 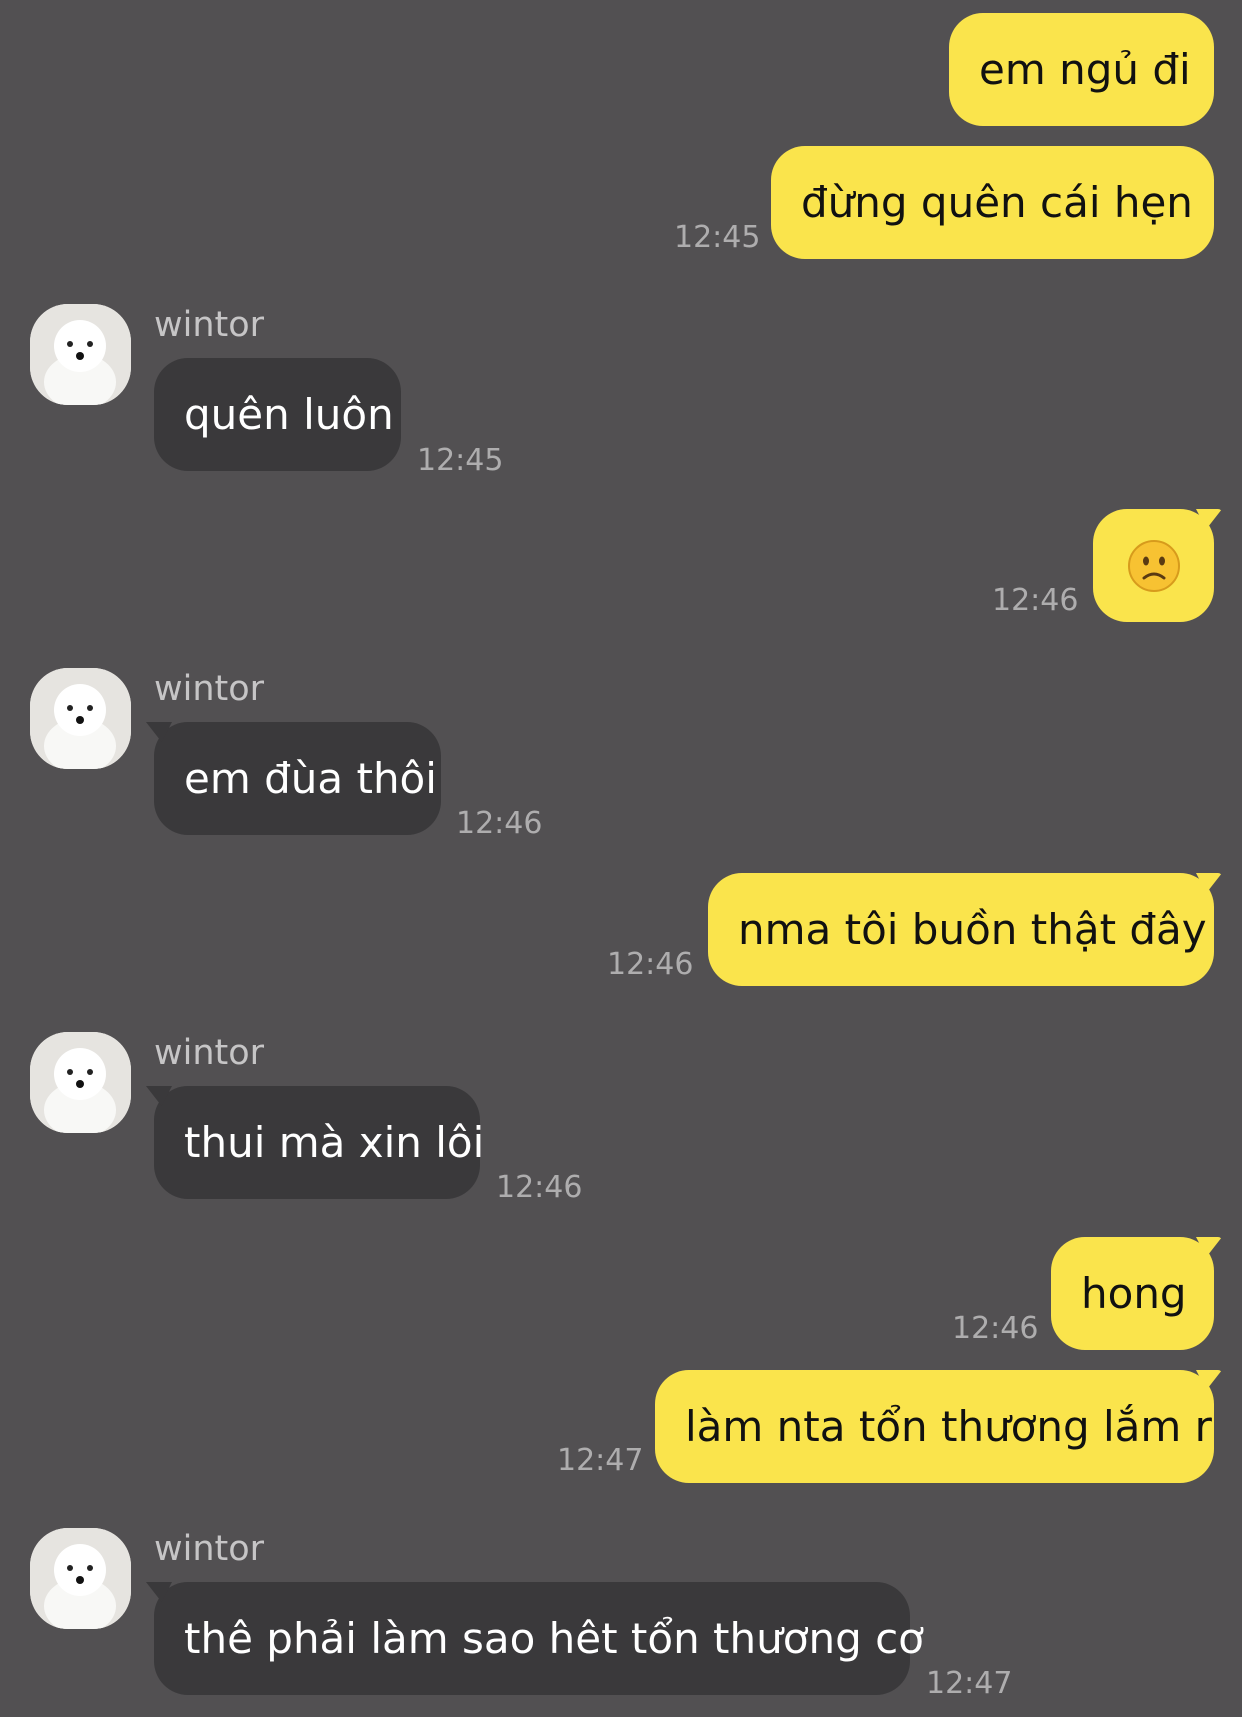 I want to click on message-text: em ngủ đi, so click(x=1085, y=69).